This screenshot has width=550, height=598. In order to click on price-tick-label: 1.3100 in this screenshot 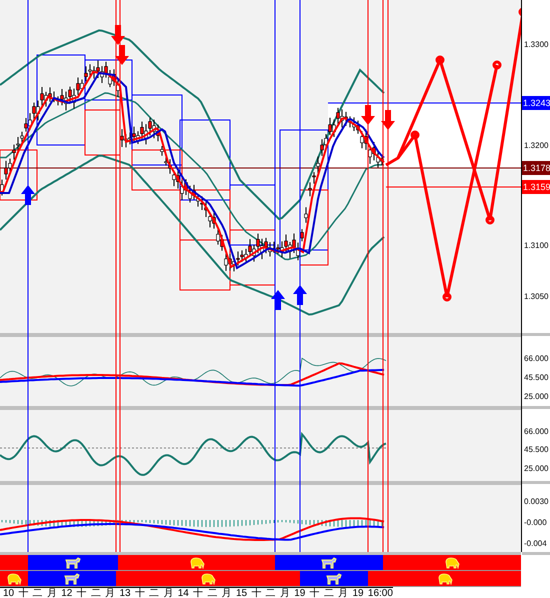, I will do `click(536, 246)`.